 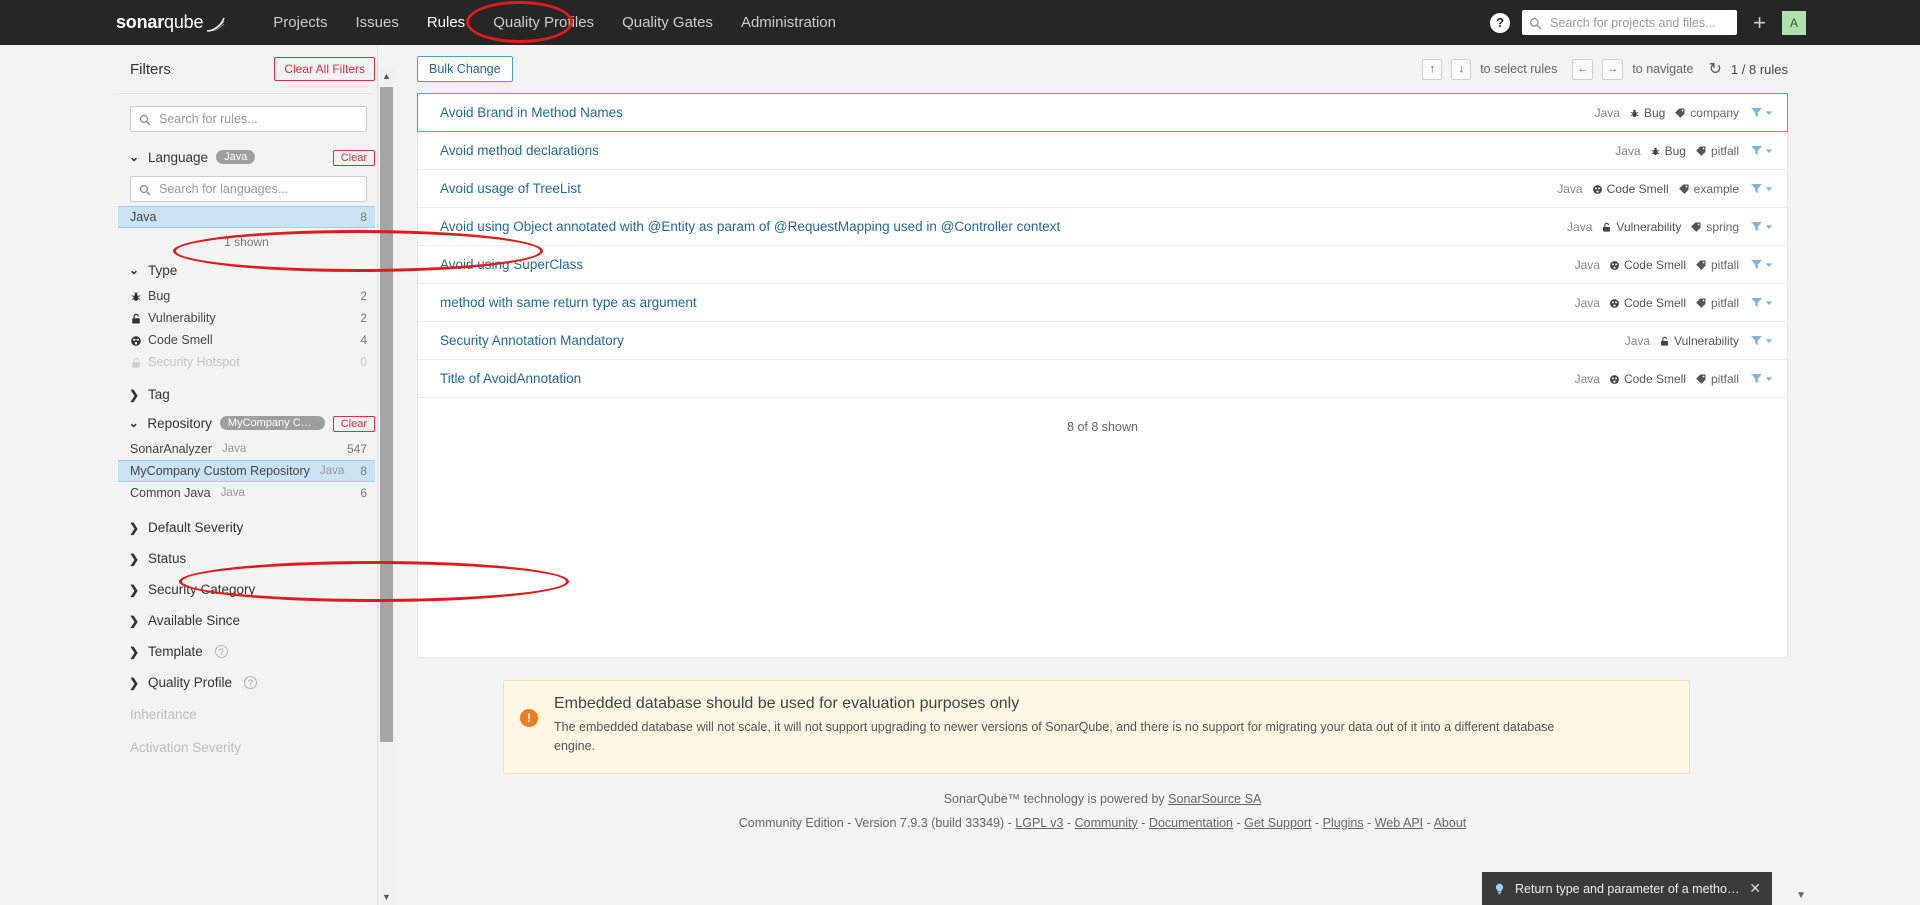 I want to click on rules-search-input, so click(x=257, y=119).